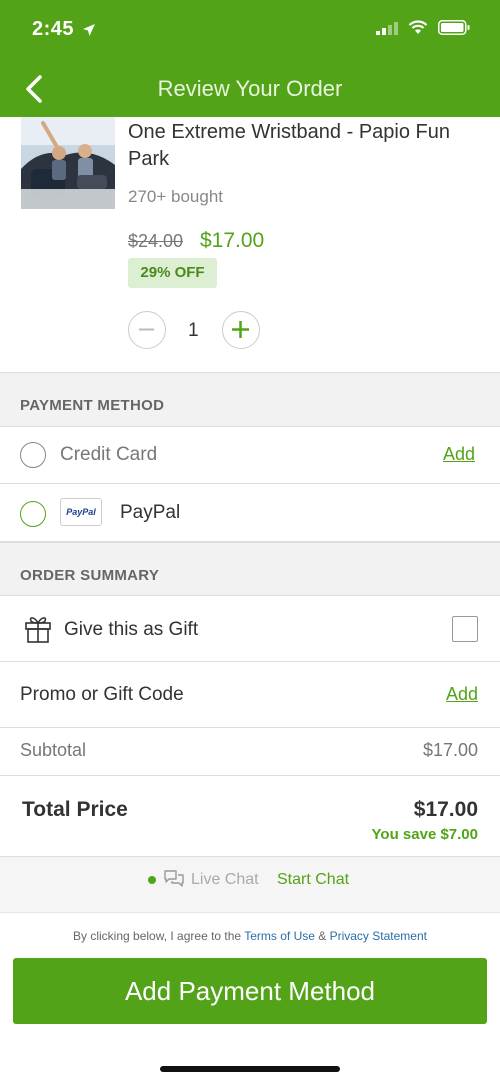  Describe the element at coordinates (174, 878) in the screenshot. I see `chat-bubbles-icon` at that location.